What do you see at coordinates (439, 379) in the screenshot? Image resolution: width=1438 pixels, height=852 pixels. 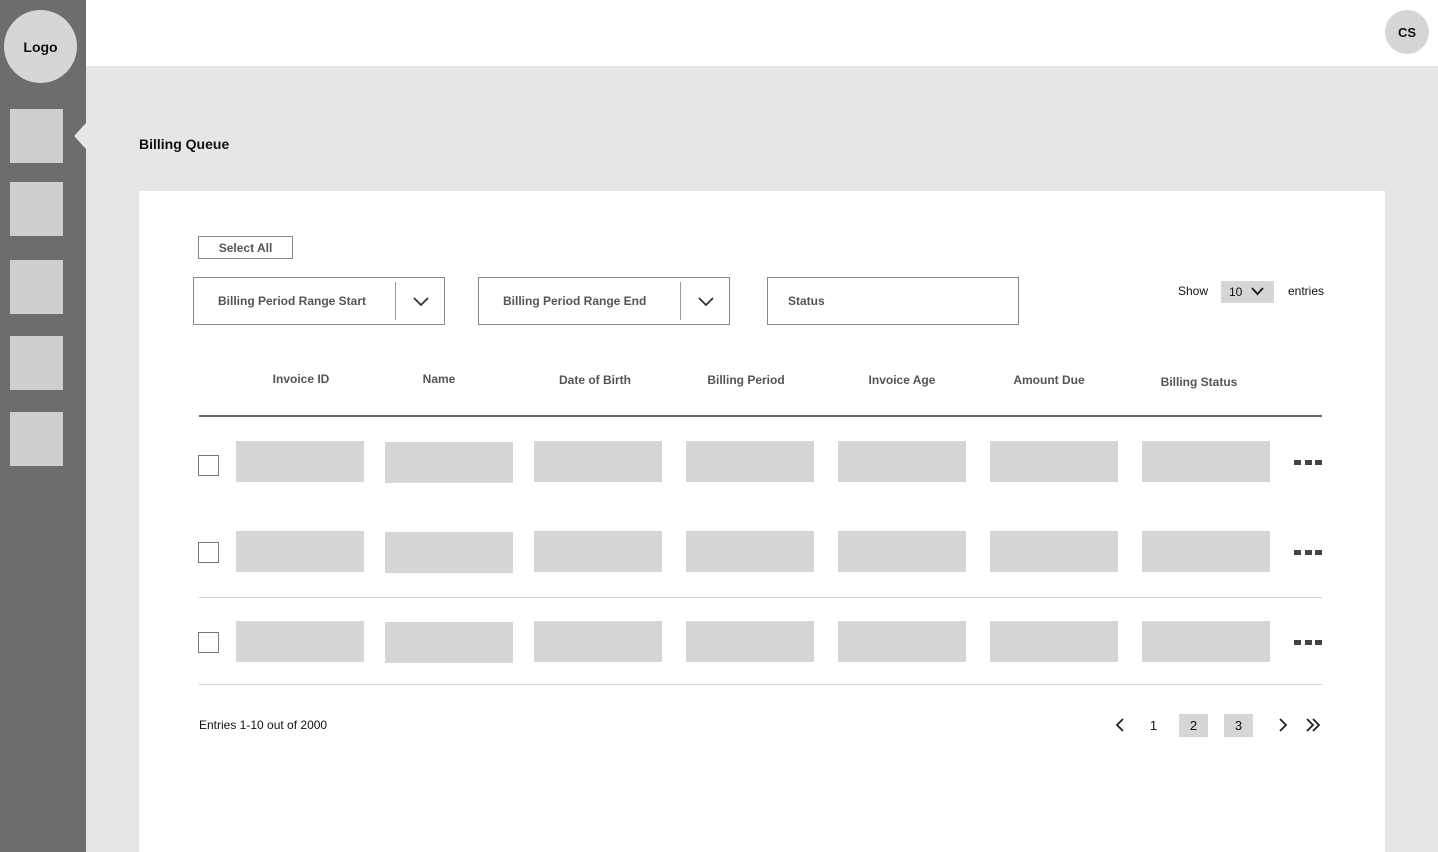 I see `column-header-name: Name` at bounding box center [439, 379].